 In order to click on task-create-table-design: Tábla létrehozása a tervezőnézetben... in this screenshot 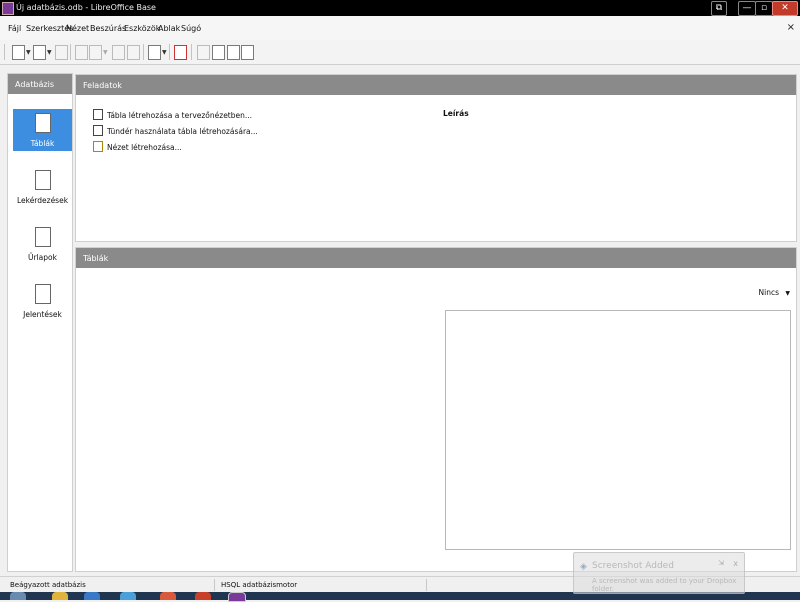, I will do `click(172, 114)`.